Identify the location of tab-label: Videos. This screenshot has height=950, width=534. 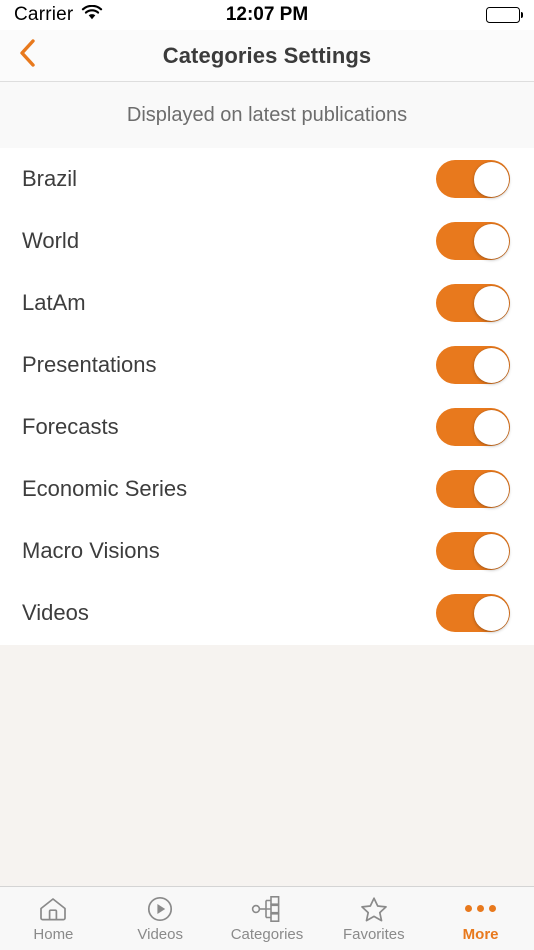
(160, 934).